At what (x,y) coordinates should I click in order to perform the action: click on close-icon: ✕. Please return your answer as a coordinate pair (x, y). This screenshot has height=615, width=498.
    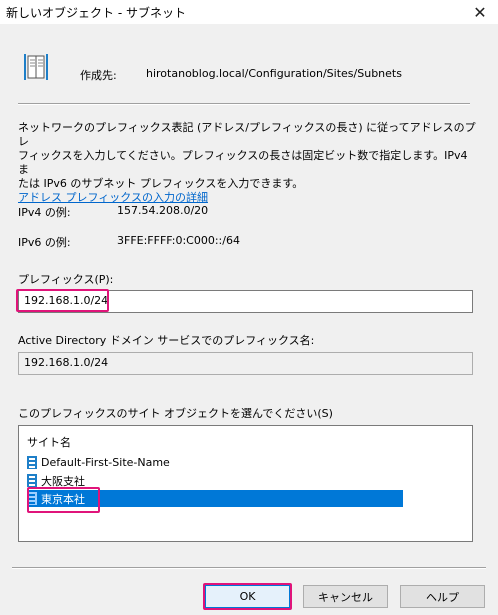
    Looking at the image, I should click on (480, 12).